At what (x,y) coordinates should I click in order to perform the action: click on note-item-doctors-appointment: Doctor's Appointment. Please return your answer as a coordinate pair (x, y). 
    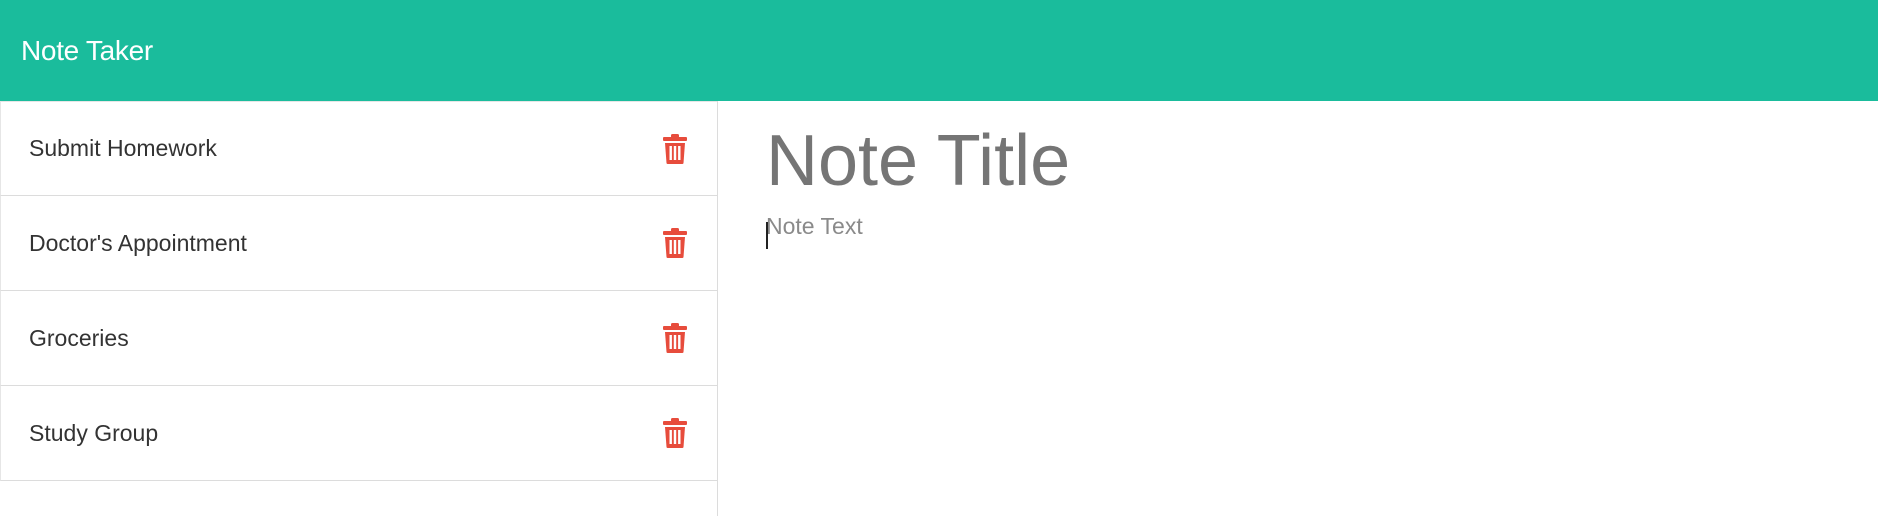
    Looking at the image, I should click on (358, 243).